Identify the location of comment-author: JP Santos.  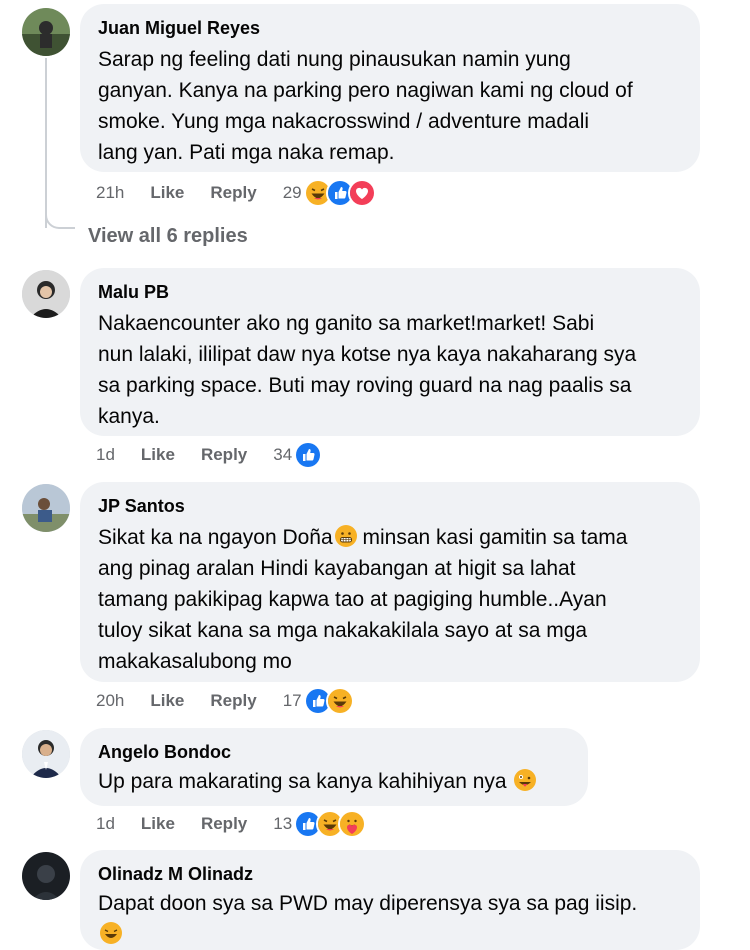
(390, 506).